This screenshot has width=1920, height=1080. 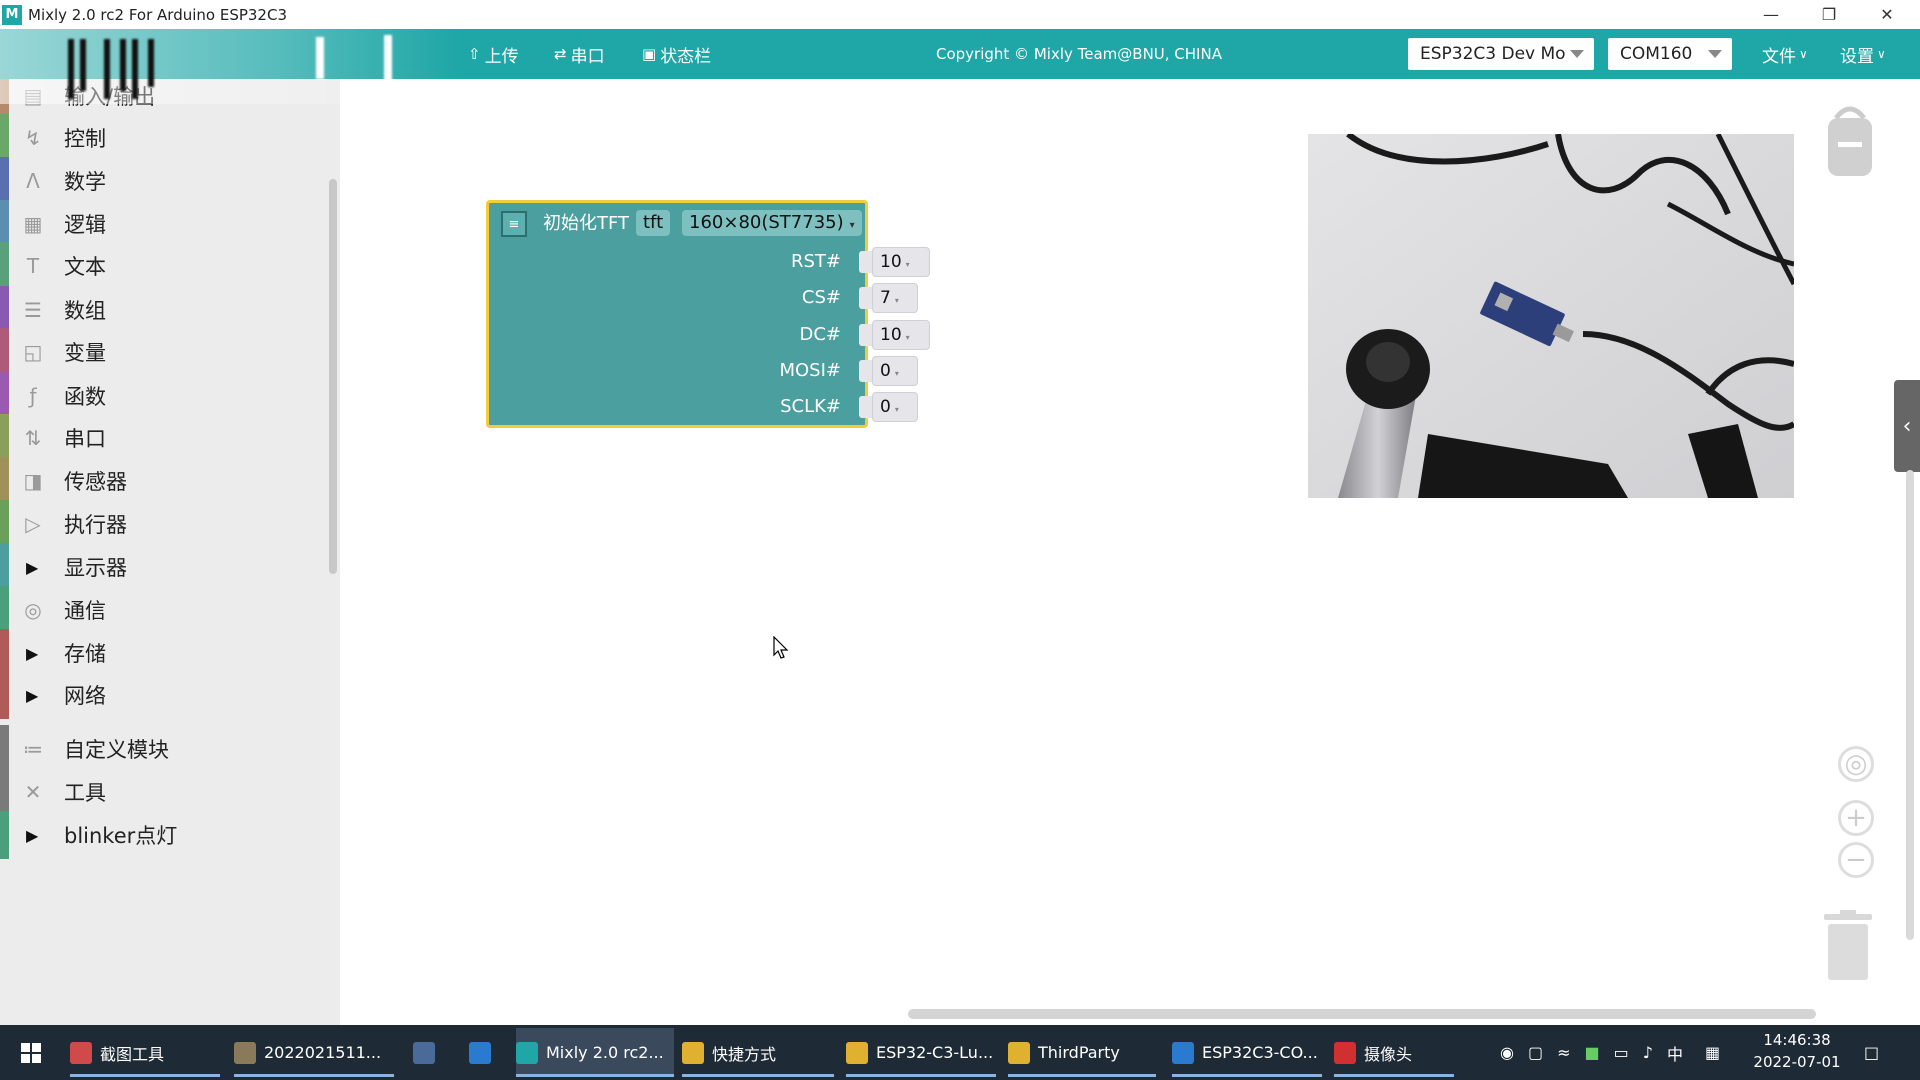 I want to click on notification-icon: □, so click(x=1871, y=1052).